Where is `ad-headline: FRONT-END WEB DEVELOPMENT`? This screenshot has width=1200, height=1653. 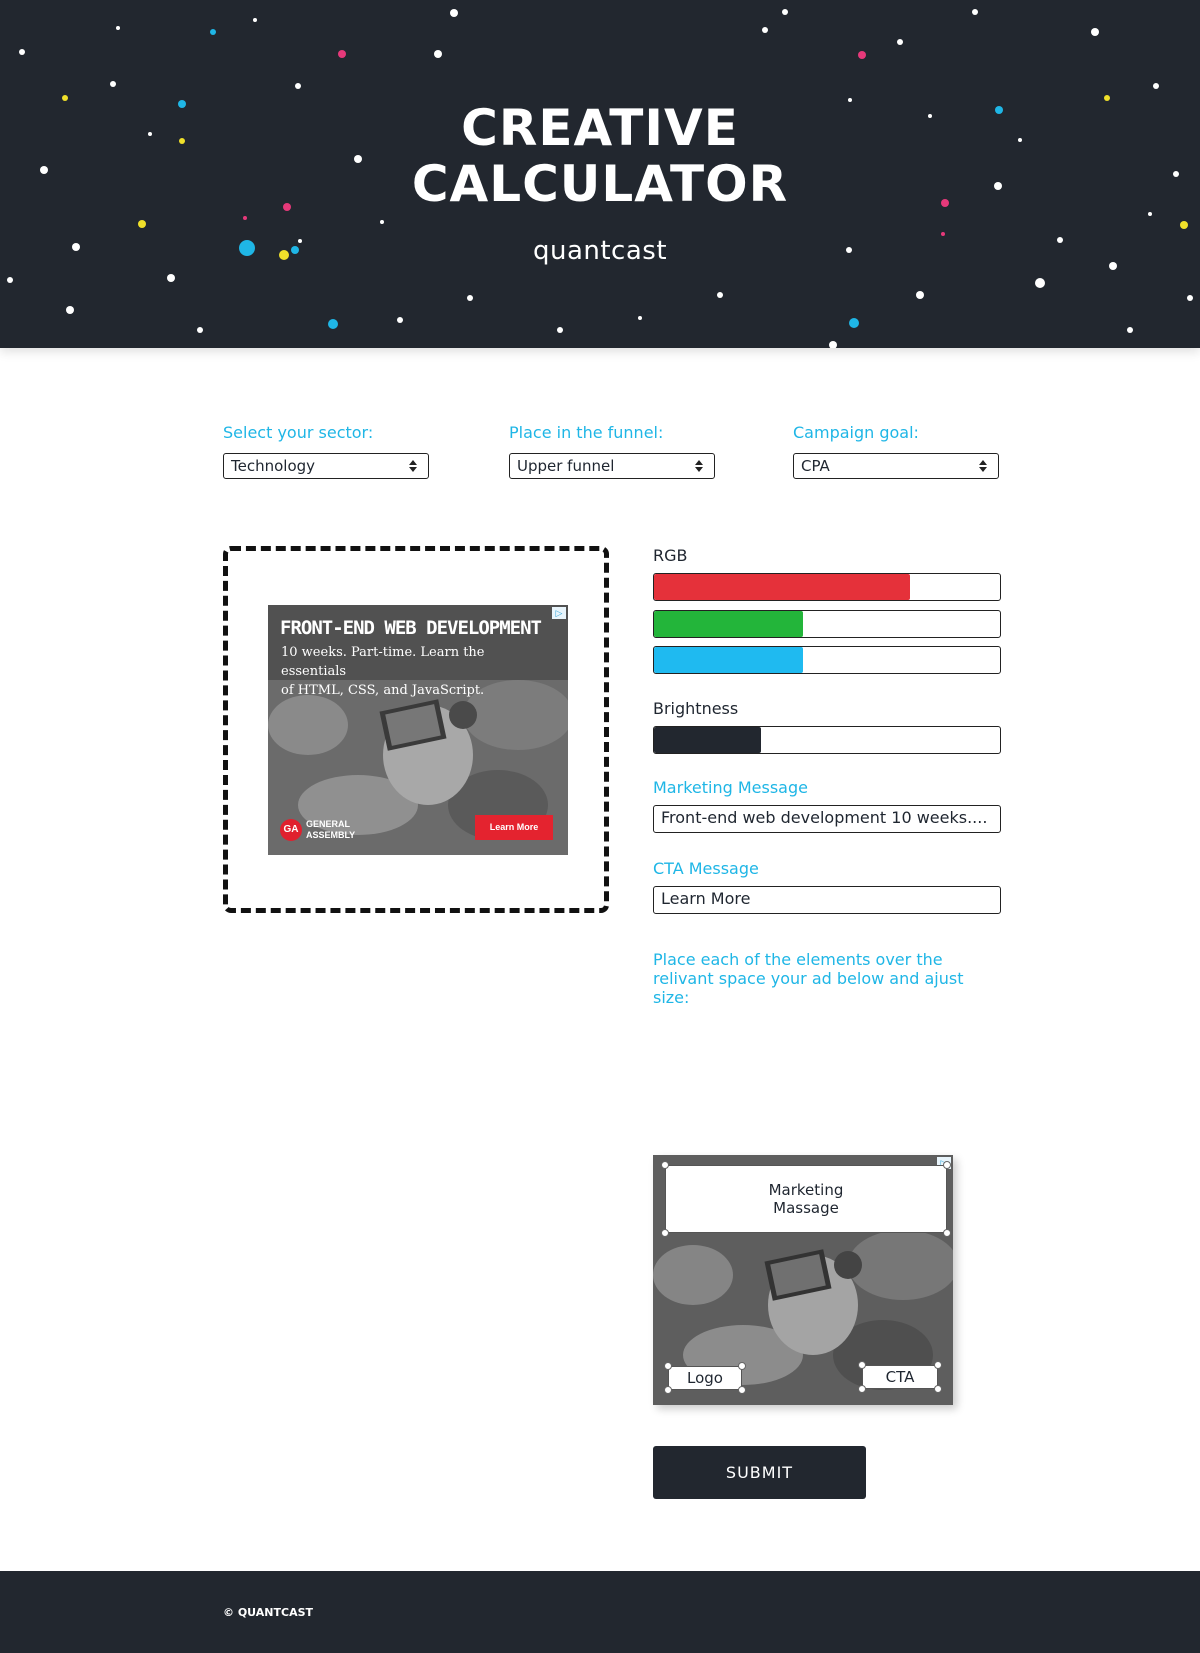
ad-headline: FRONT-END WEB DEVELOPMENT is located at coordinates (411, 628).